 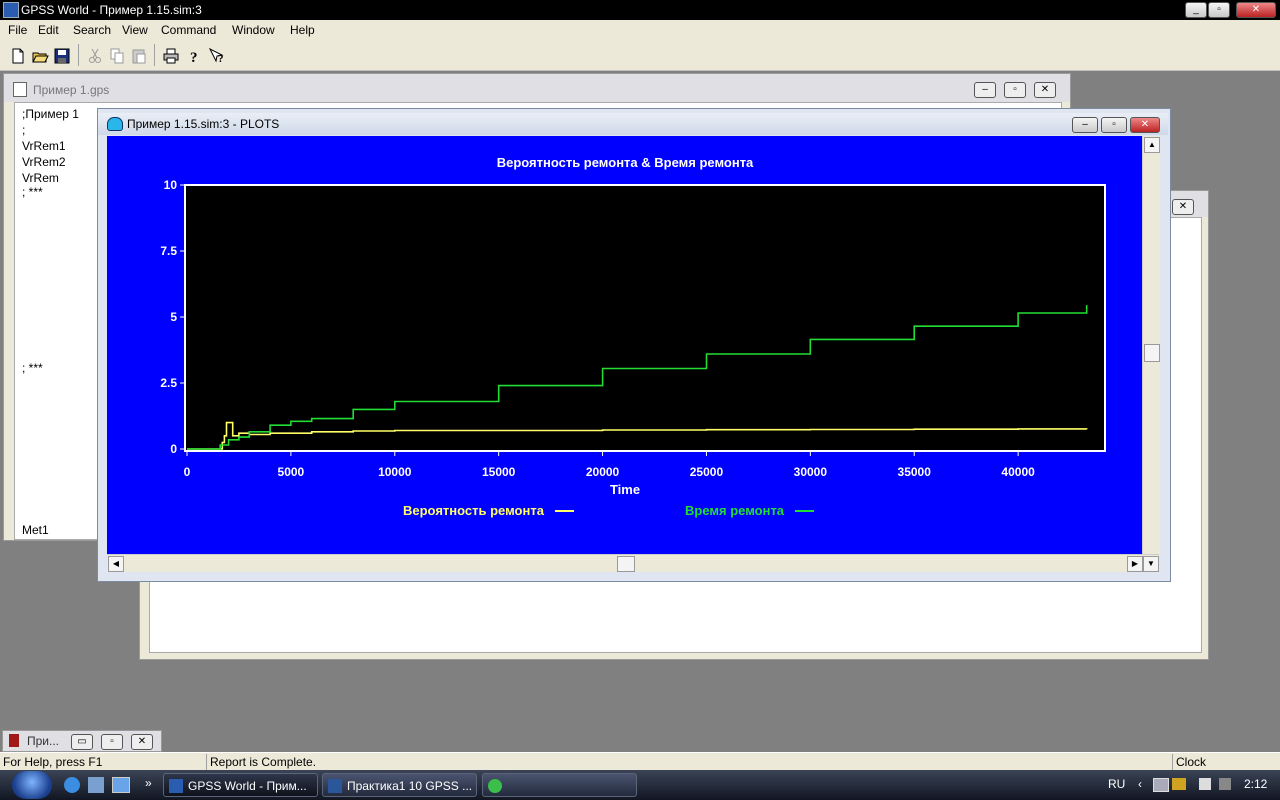 What do you see at coordinates (253, 30) in the screenshot?
I see `menu-window: Window` at bounding box center [253, 30].